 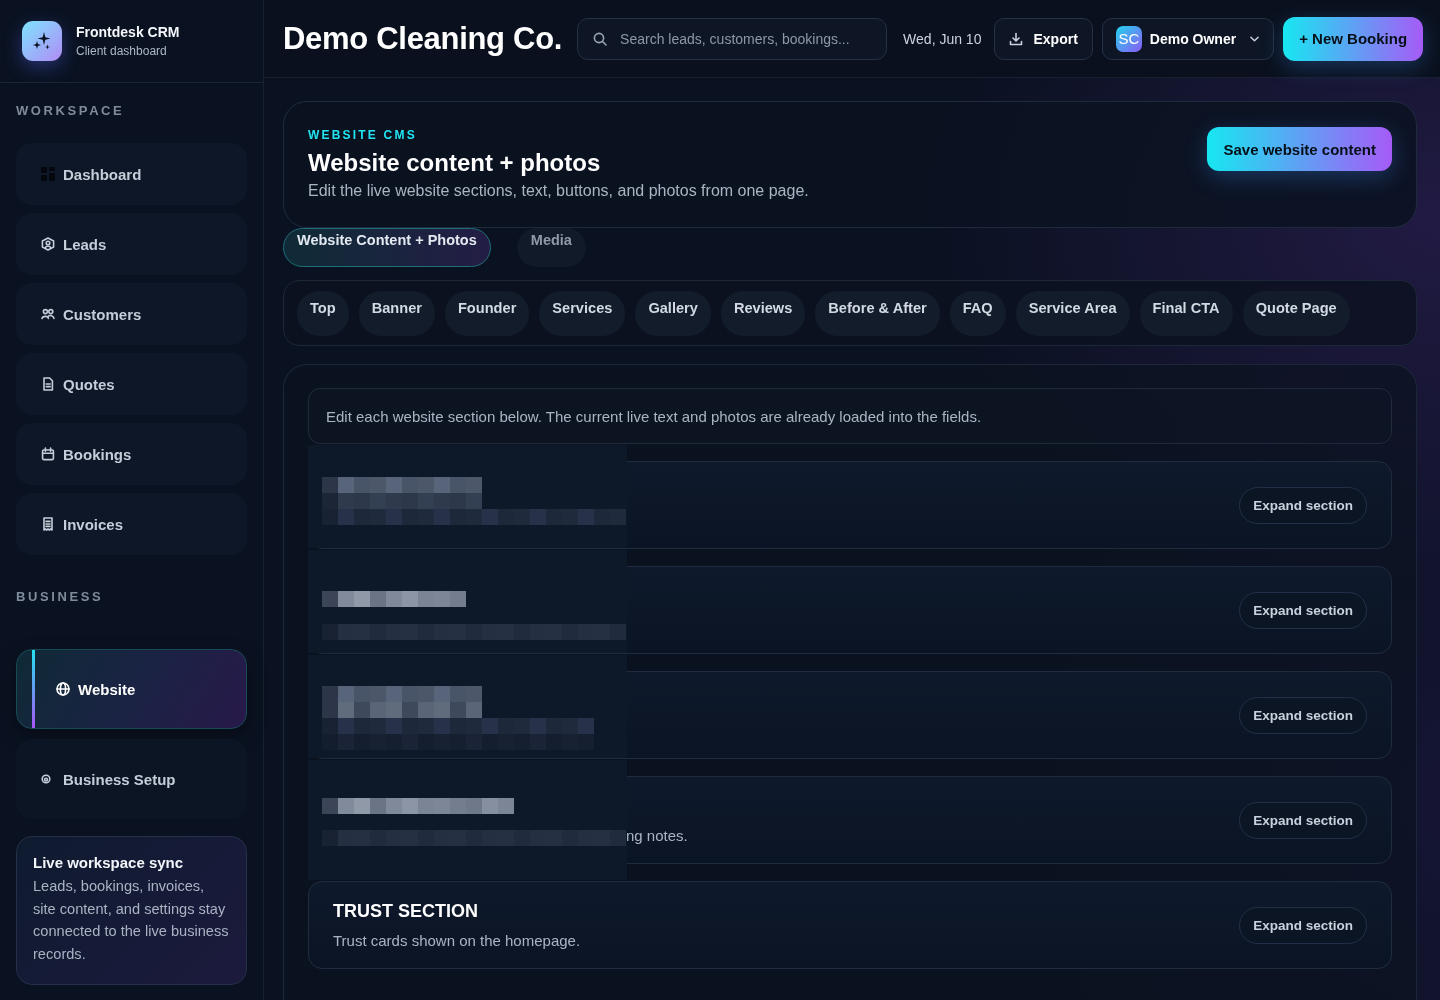 I want to click on section-pill: FAQ, so click(x=977, y=313).